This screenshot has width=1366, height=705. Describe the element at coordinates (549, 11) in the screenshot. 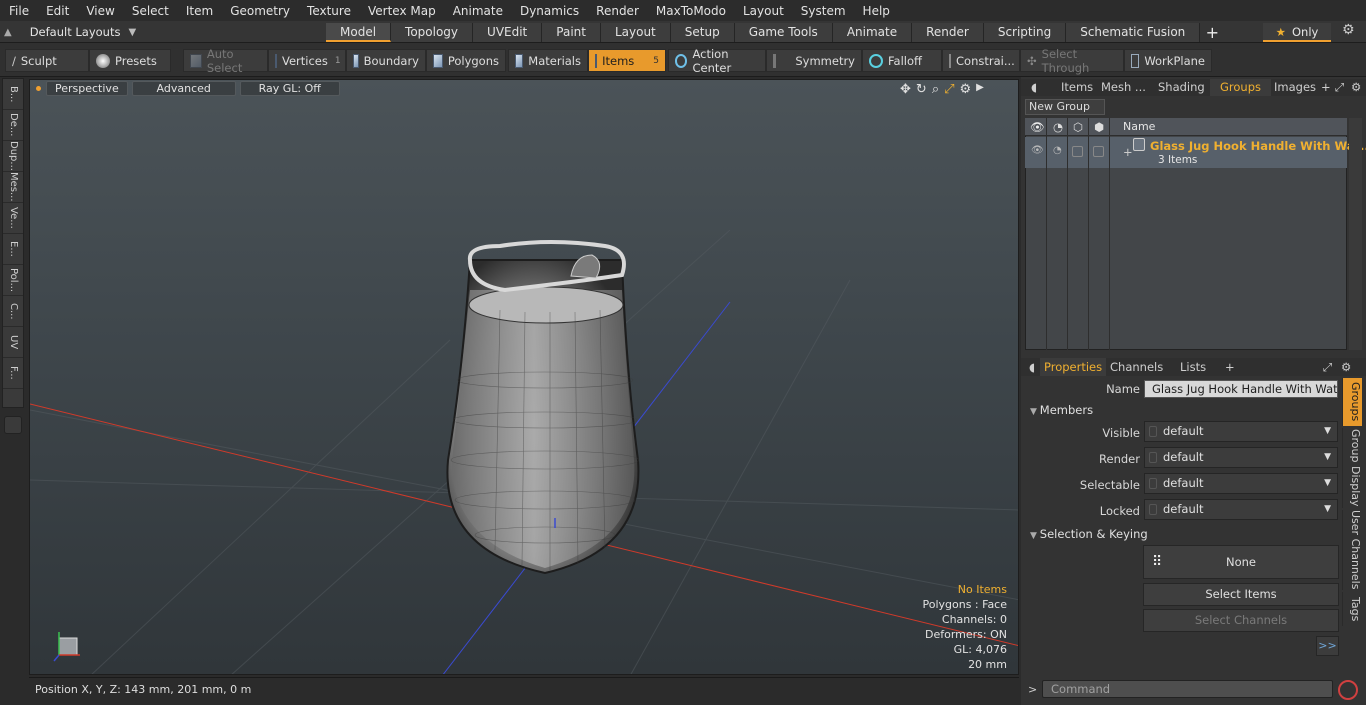

I see `menu-dynamics: Dynamics` at that location.